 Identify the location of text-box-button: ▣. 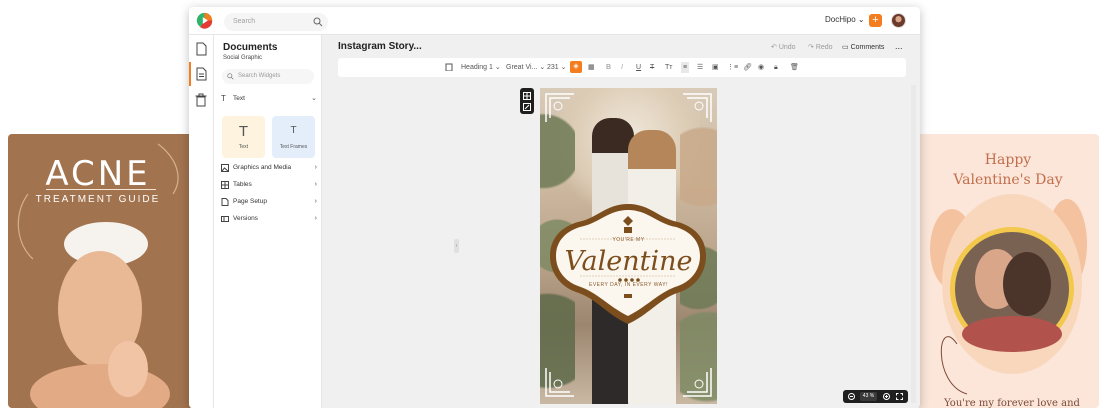
(715, 67).